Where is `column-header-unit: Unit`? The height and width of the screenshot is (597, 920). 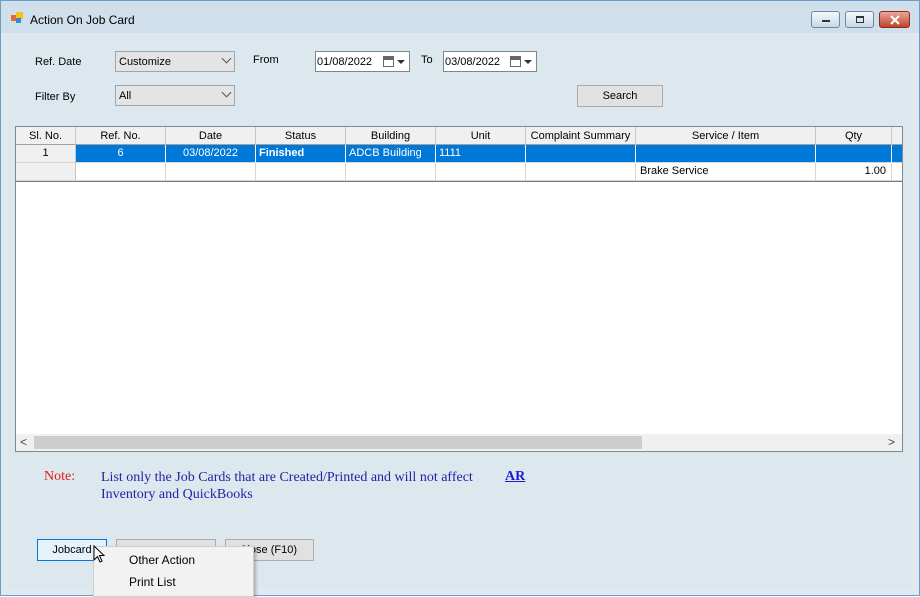
column-header-unit: Unit is located at coordinates (481, 136).